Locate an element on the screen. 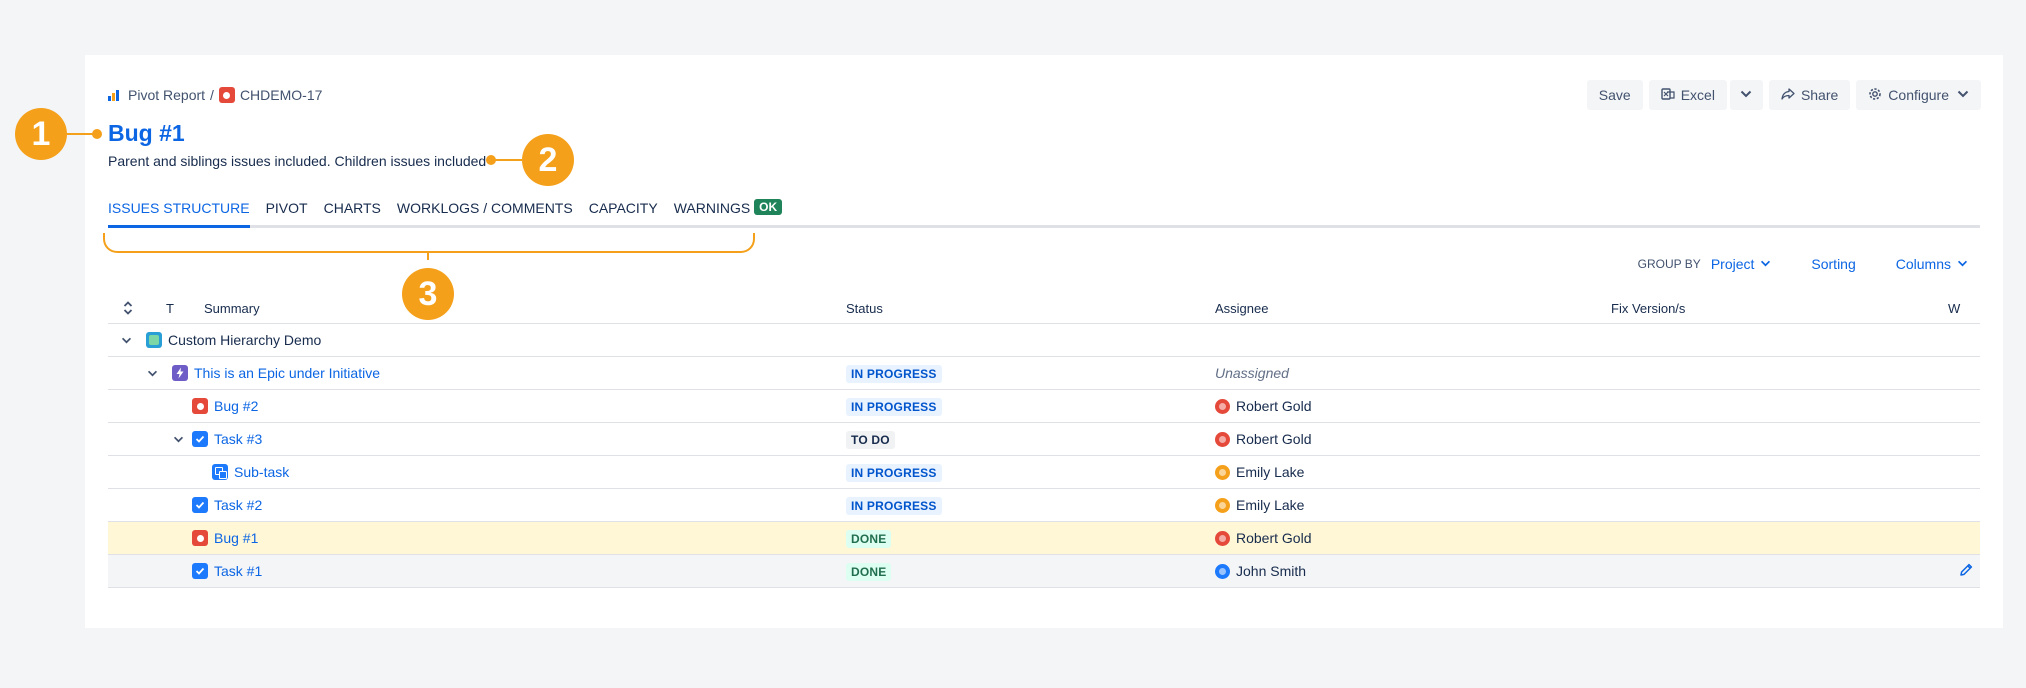 The height and width of the screenshot is (688, 2026). share-button: Share is located at coordinates (1809, 95).